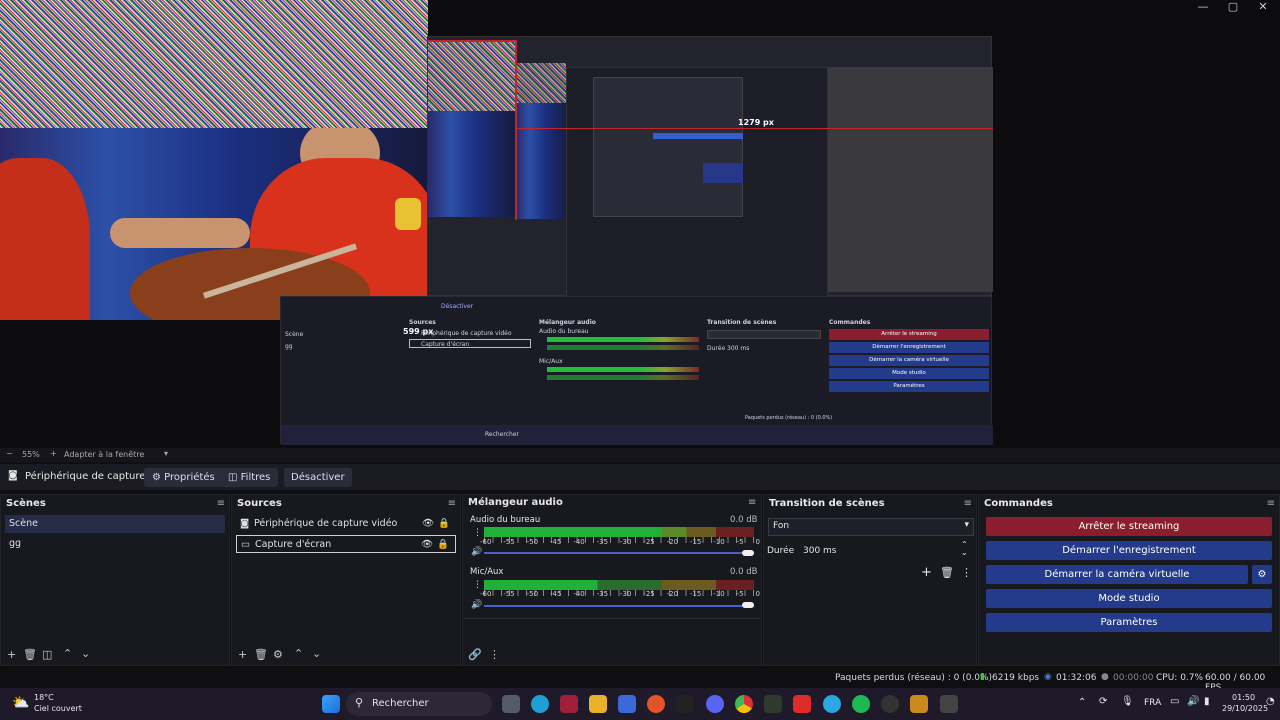 This screenshot has width=1280, height=720. I want to click on battery-icon: ▮, so click(1207, 701).